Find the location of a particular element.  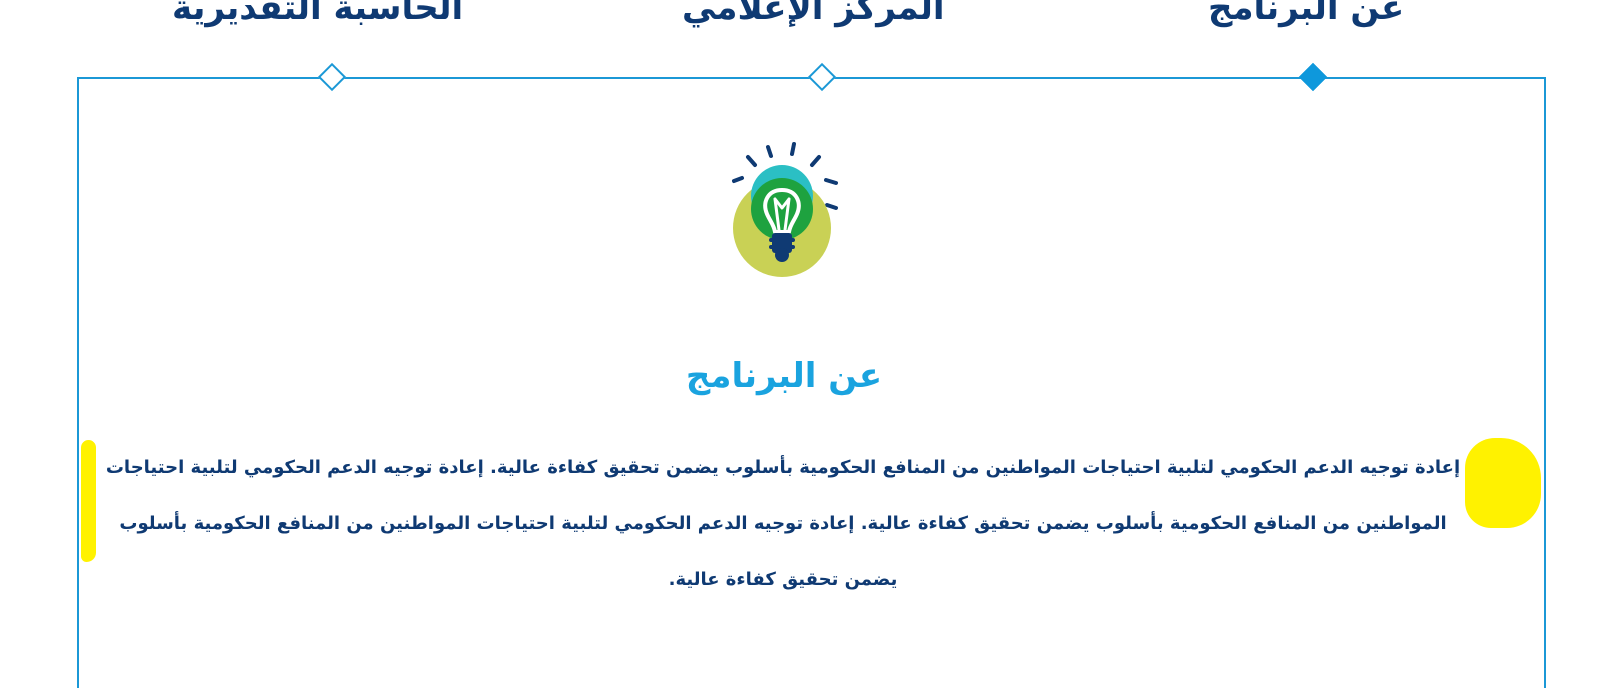

tab-about-program: عن البرنامج is located at coordinates (1306, 15).